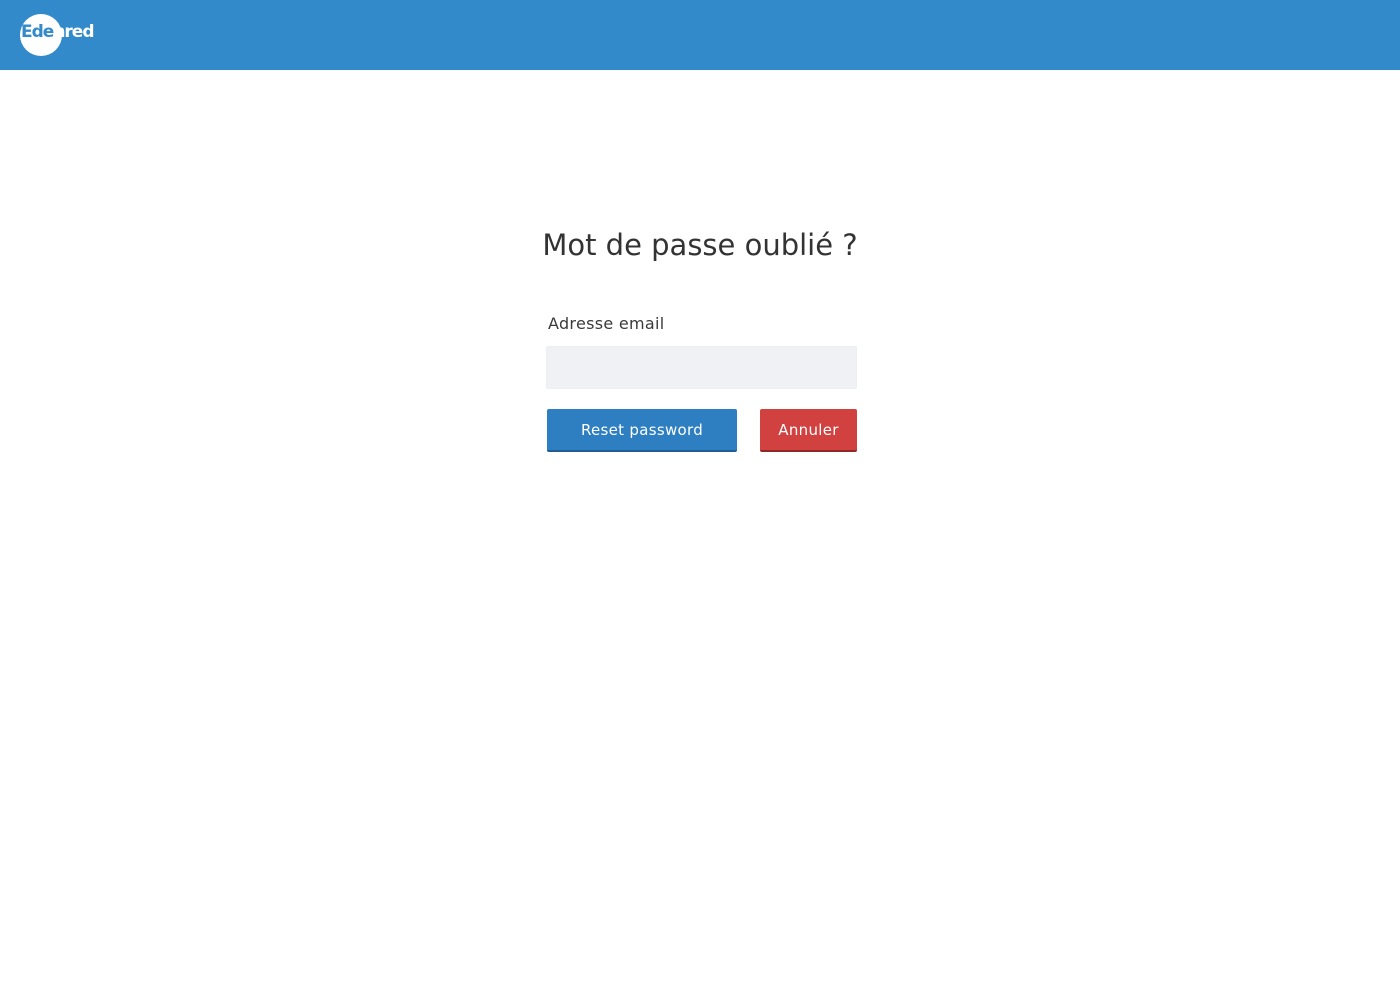 This screenshot has width=1400, height=996. Describe the element at coordinates (37, 32) in the screenshot. I see `logo-text-part-a: Ede` at that location.